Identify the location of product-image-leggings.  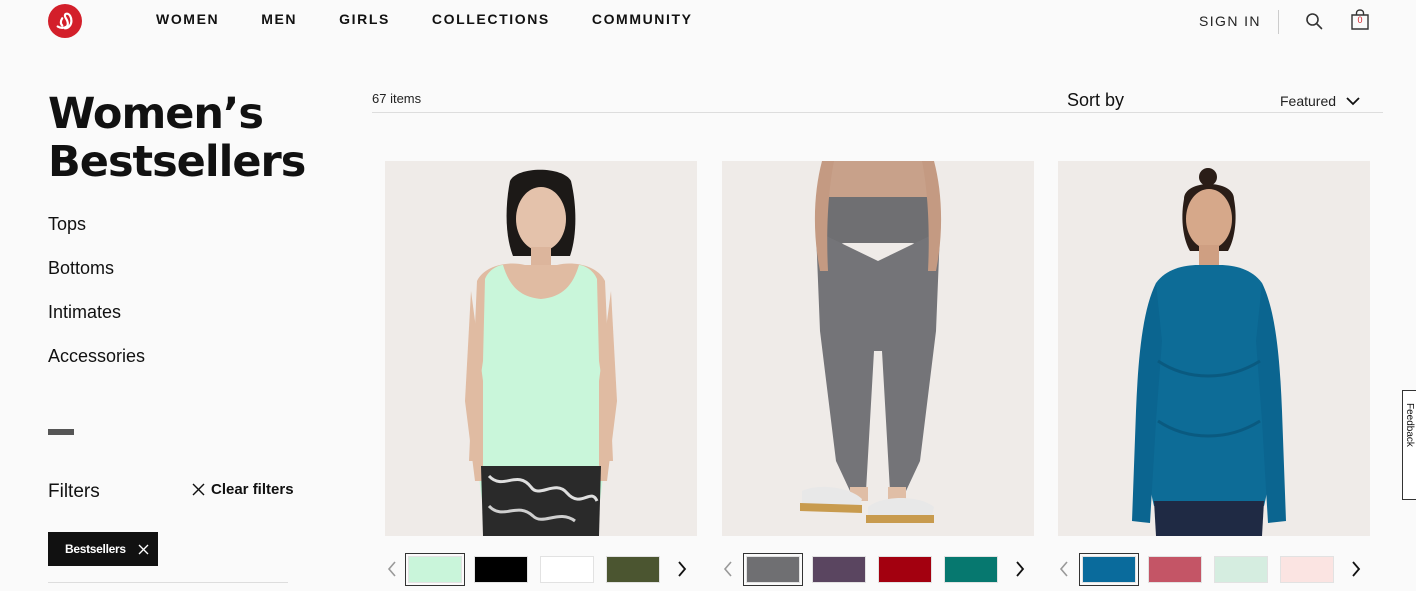
(878, 348).